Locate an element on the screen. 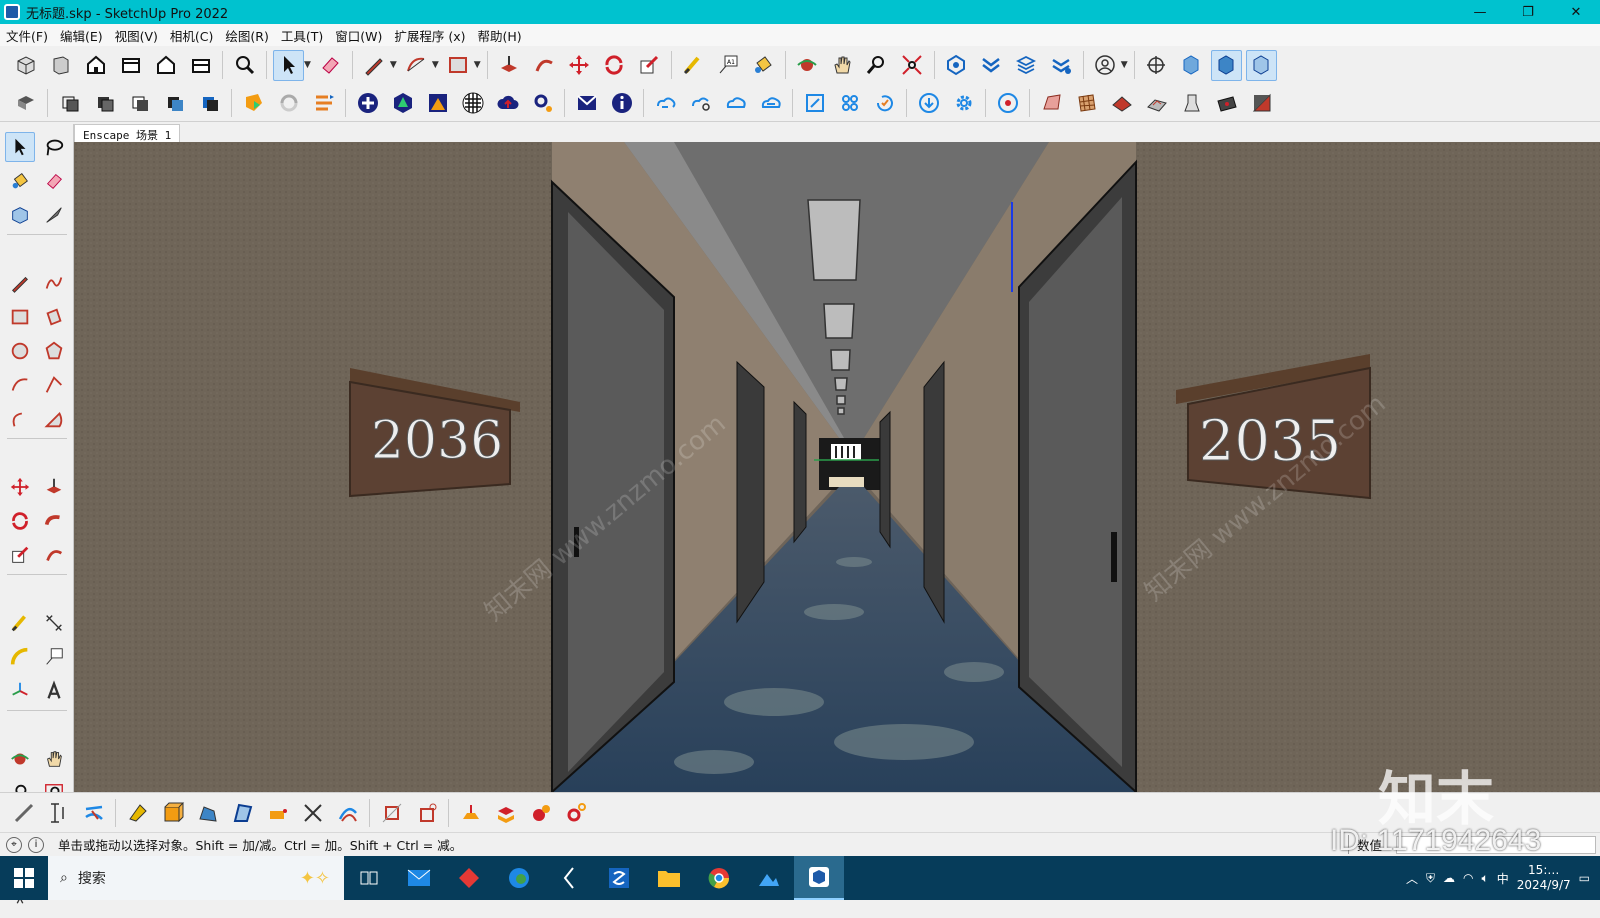 Image resolution: width=1600 pixels, height=918 pixels. cut-icon is located at coordinates (312, 812).